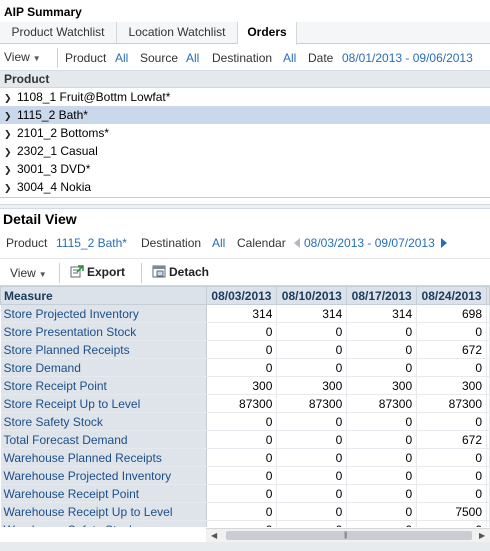 Image resolution: width=490 pixels, height=551 pixels. What do you see at coordinates (382, 295) in the screenshot?
I see `date-column-header: 08/17/2013` at bounding box center [382, 295].